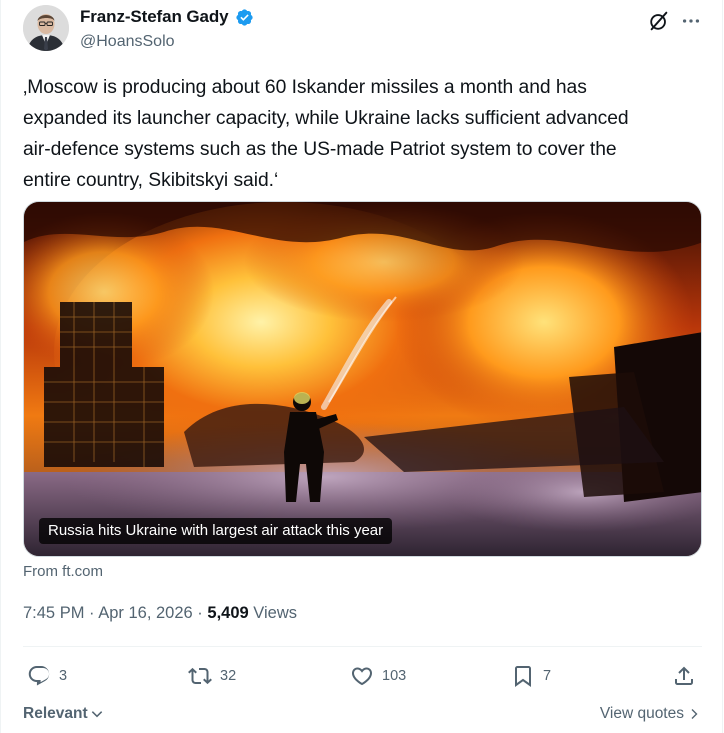 Image resolution: width=724 pixels, height=733 pixels. What do you see at coordinates (394, 676) in the screenshot?
I see `like-count: 103` at bounding box center [394, 676].